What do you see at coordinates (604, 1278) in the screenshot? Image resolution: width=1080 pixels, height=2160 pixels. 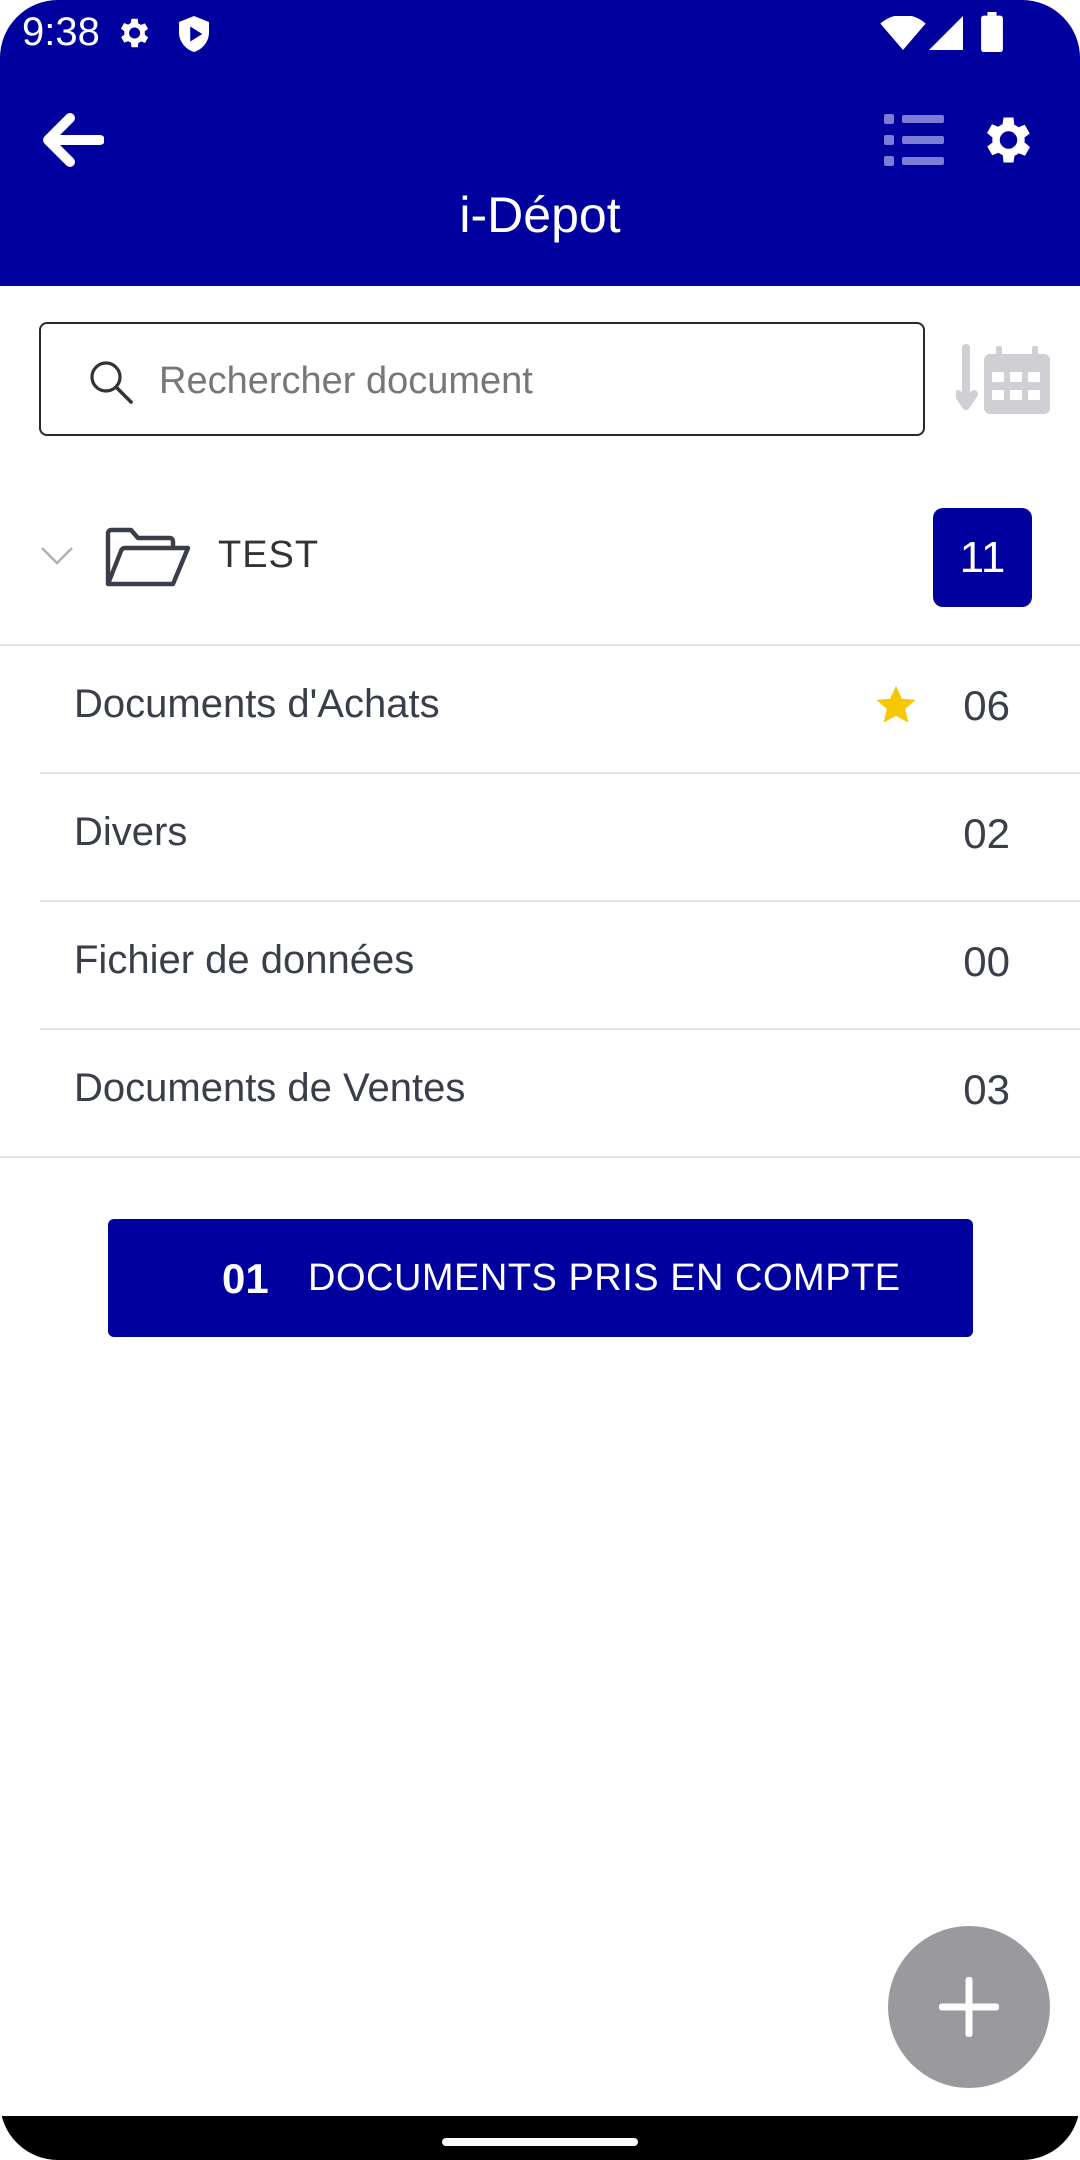 I see `documents-taken-label: DOCUMENTS PRIS EN COMPTE` at bounding box center [604, 1278].